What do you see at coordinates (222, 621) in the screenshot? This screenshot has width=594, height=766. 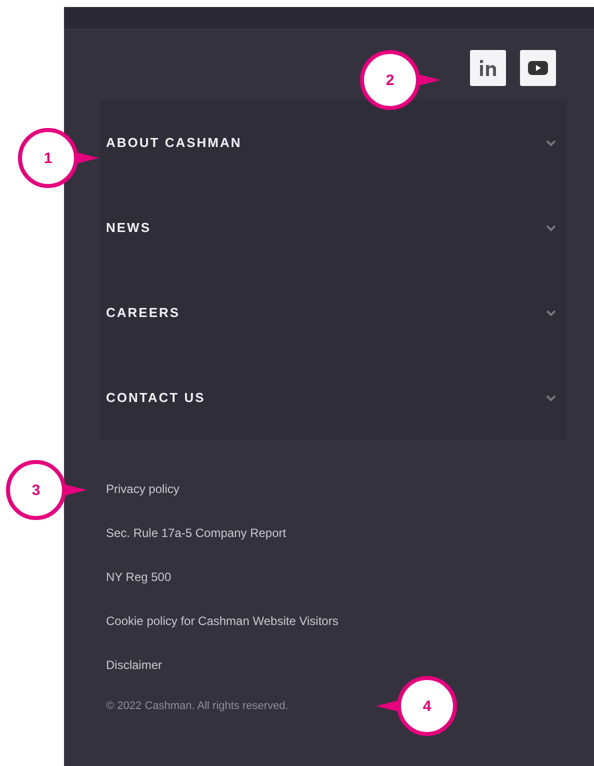 I see `footer-link: Cookie policy for Cashman Website Visitors` at bounding box center [222, 621].